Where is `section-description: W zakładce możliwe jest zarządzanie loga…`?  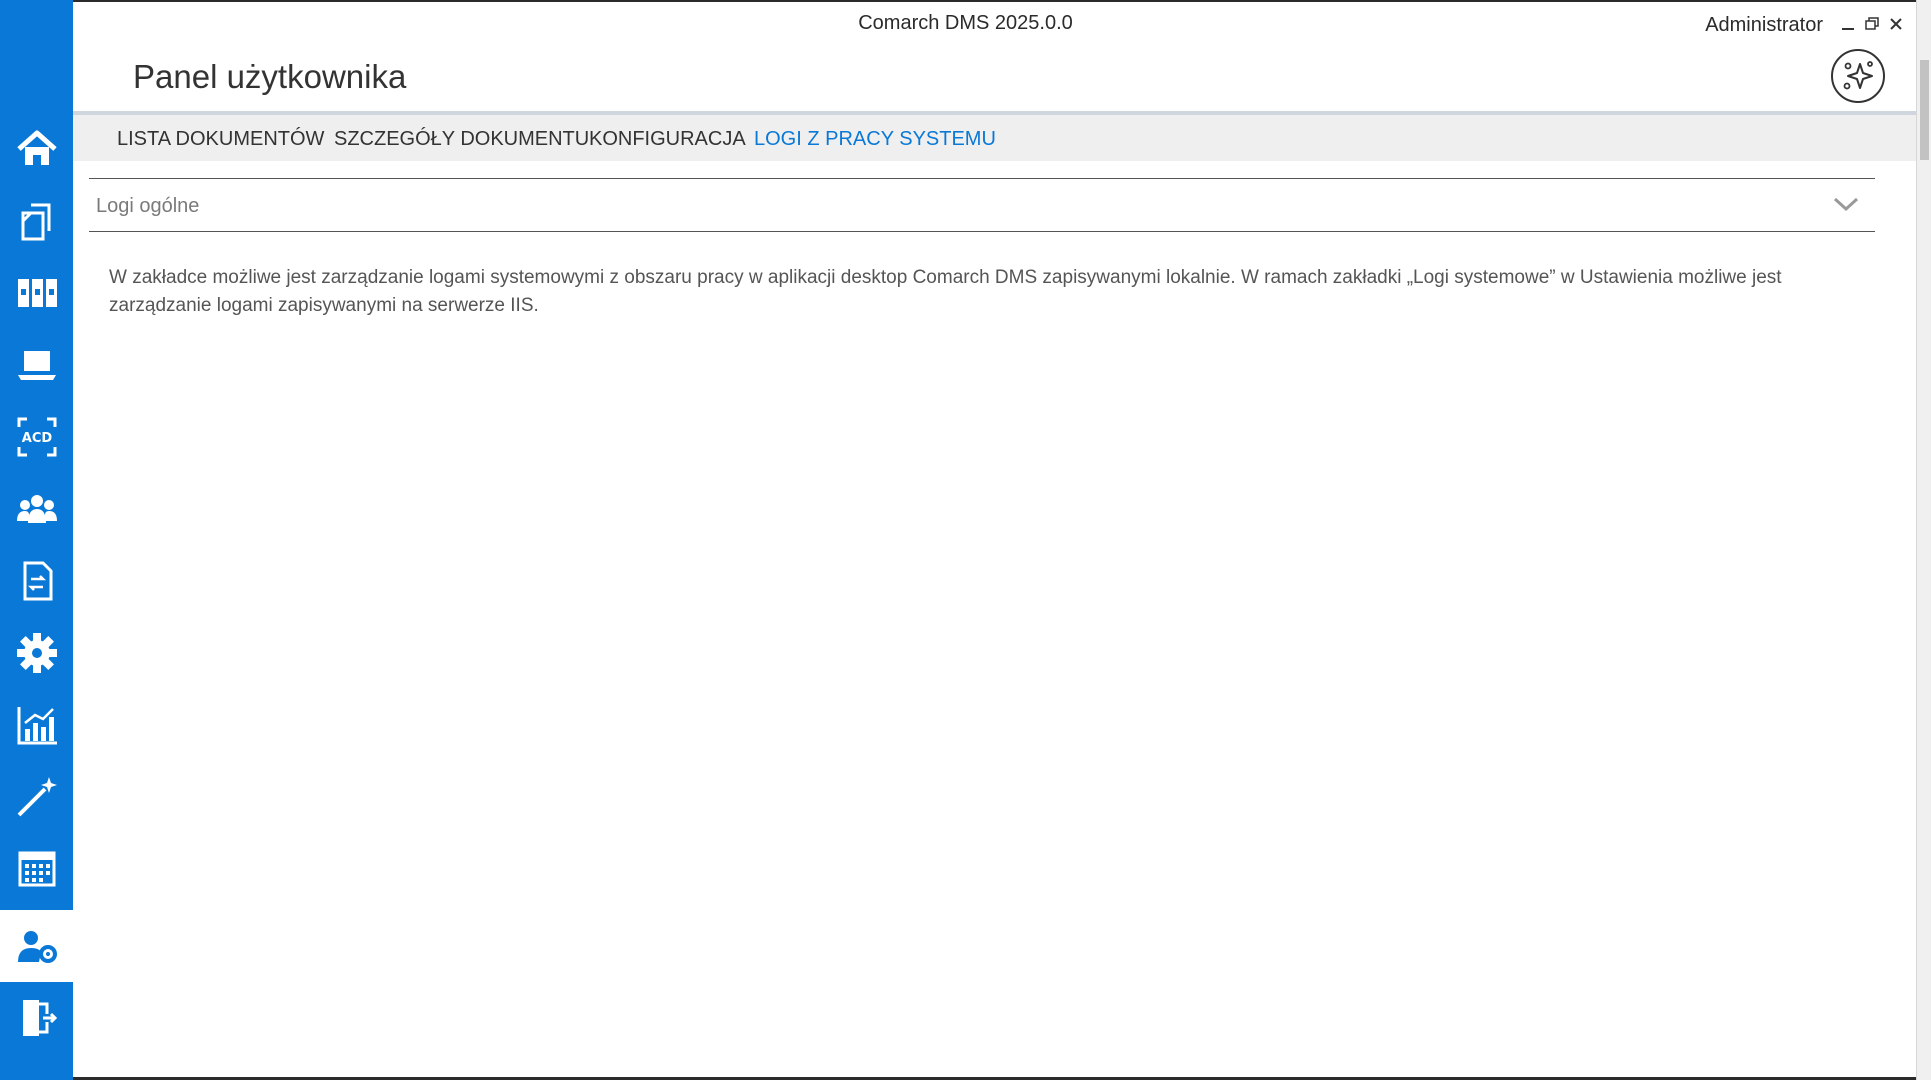
section-description: W zakładce możliwe jest zarządzanie loga… is located at coordinates (945, 291).